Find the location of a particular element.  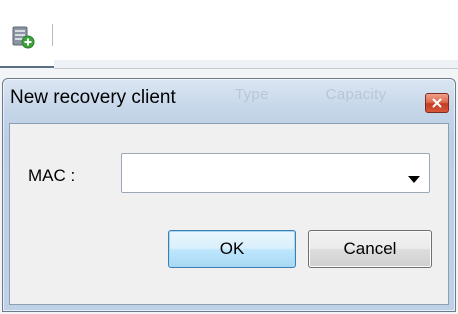

background-tab is located at coordinates (27, 62).